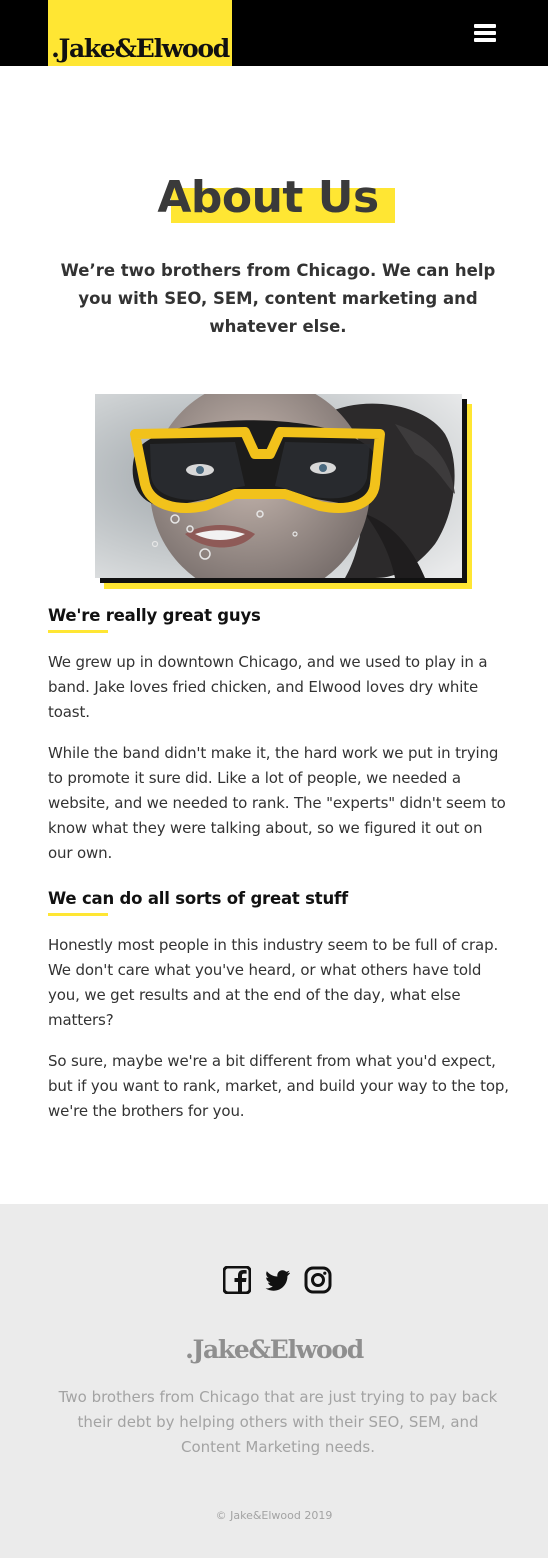 The image size is (548, 1558). I want to click on woman-underwater-yellow-diving-mask-image, so click(278, 486).